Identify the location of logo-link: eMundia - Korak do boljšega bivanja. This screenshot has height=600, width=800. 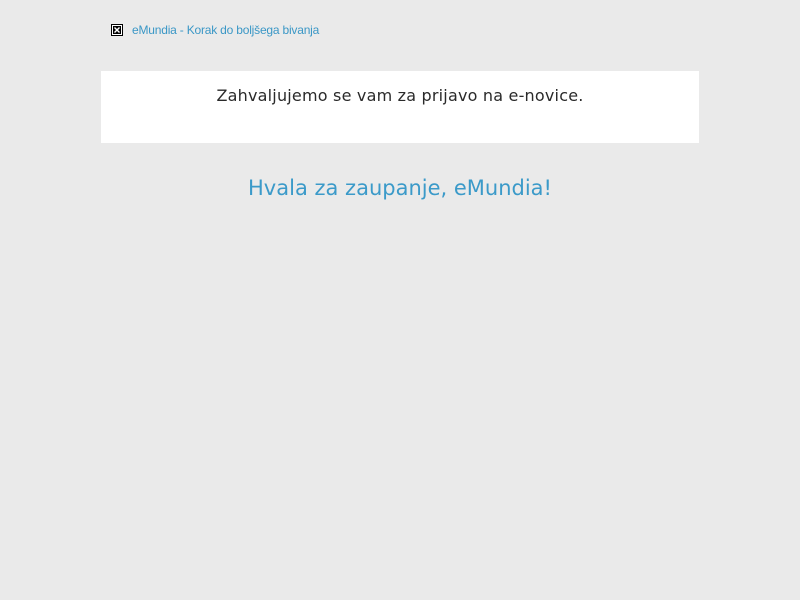
(225, 30).